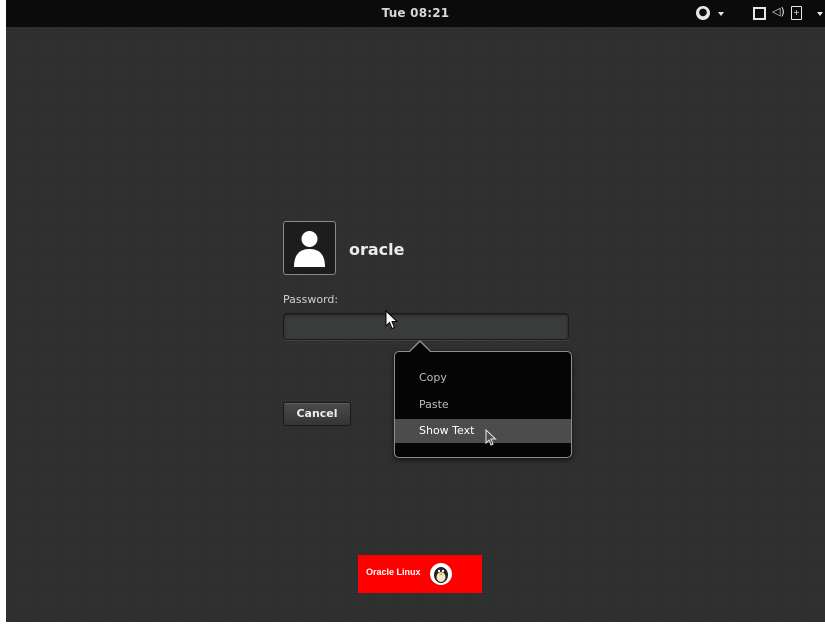 Image resolution: width=825 pixels, height=627 pixels. I want to click on menu-item-show-text: Show Text, so click(483, 431).